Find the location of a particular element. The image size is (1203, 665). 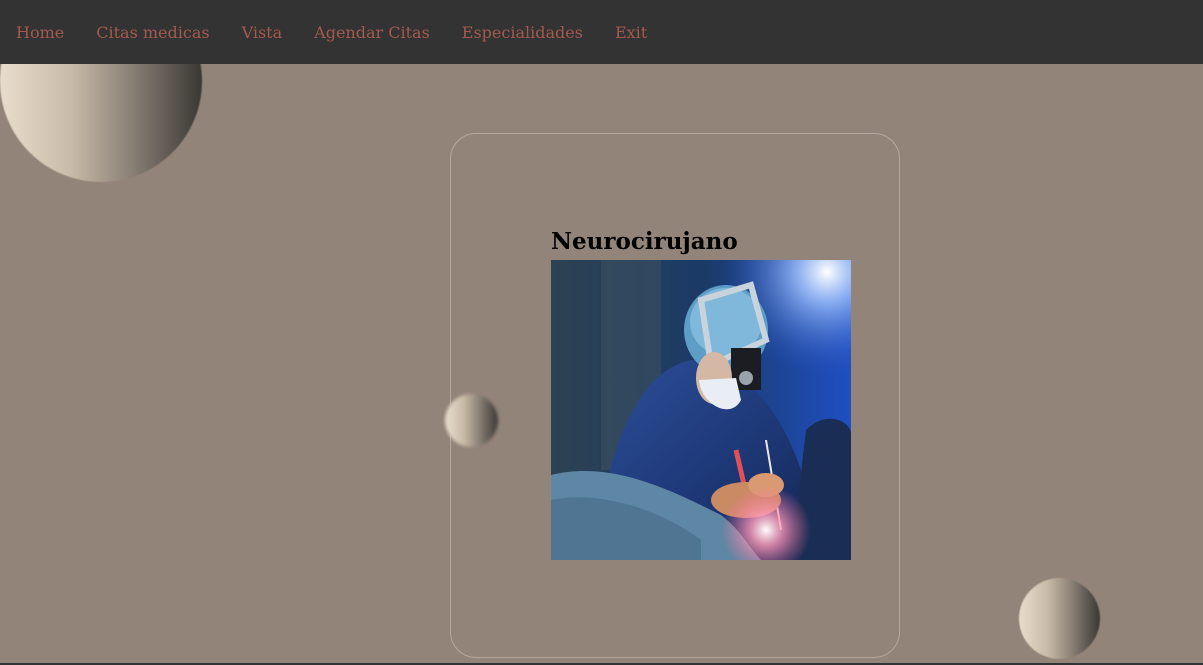

nav-link-agendar-citas: Agendar Citas is located at coordinates (372, 32).